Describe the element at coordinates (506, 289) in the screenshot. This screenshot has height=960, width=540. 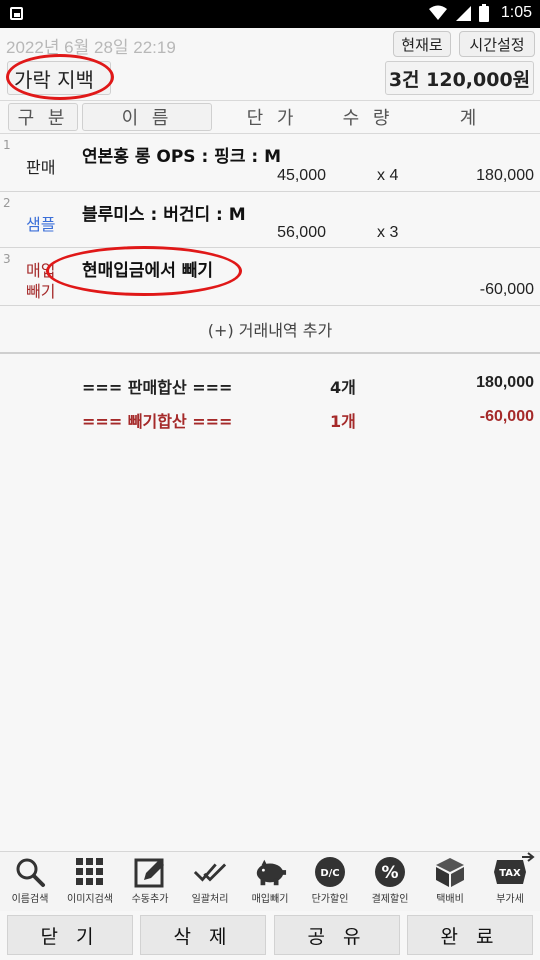
I see `item-amount: -60,000` at that location.